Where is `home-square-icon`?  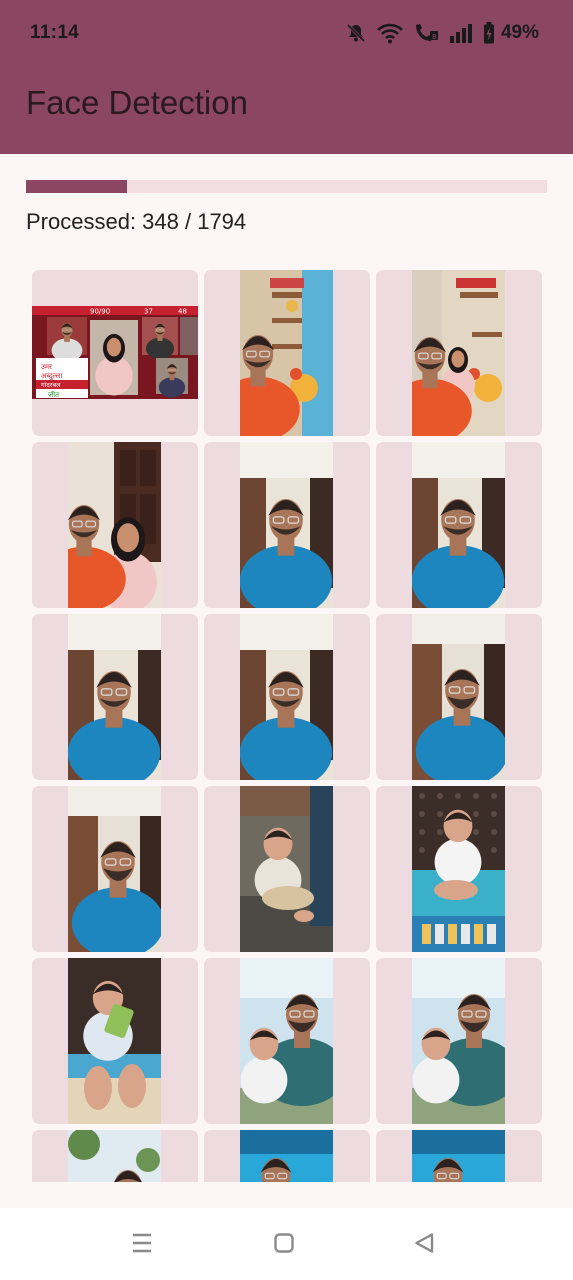 home-square-icon is located at coordinates (284, 1245).